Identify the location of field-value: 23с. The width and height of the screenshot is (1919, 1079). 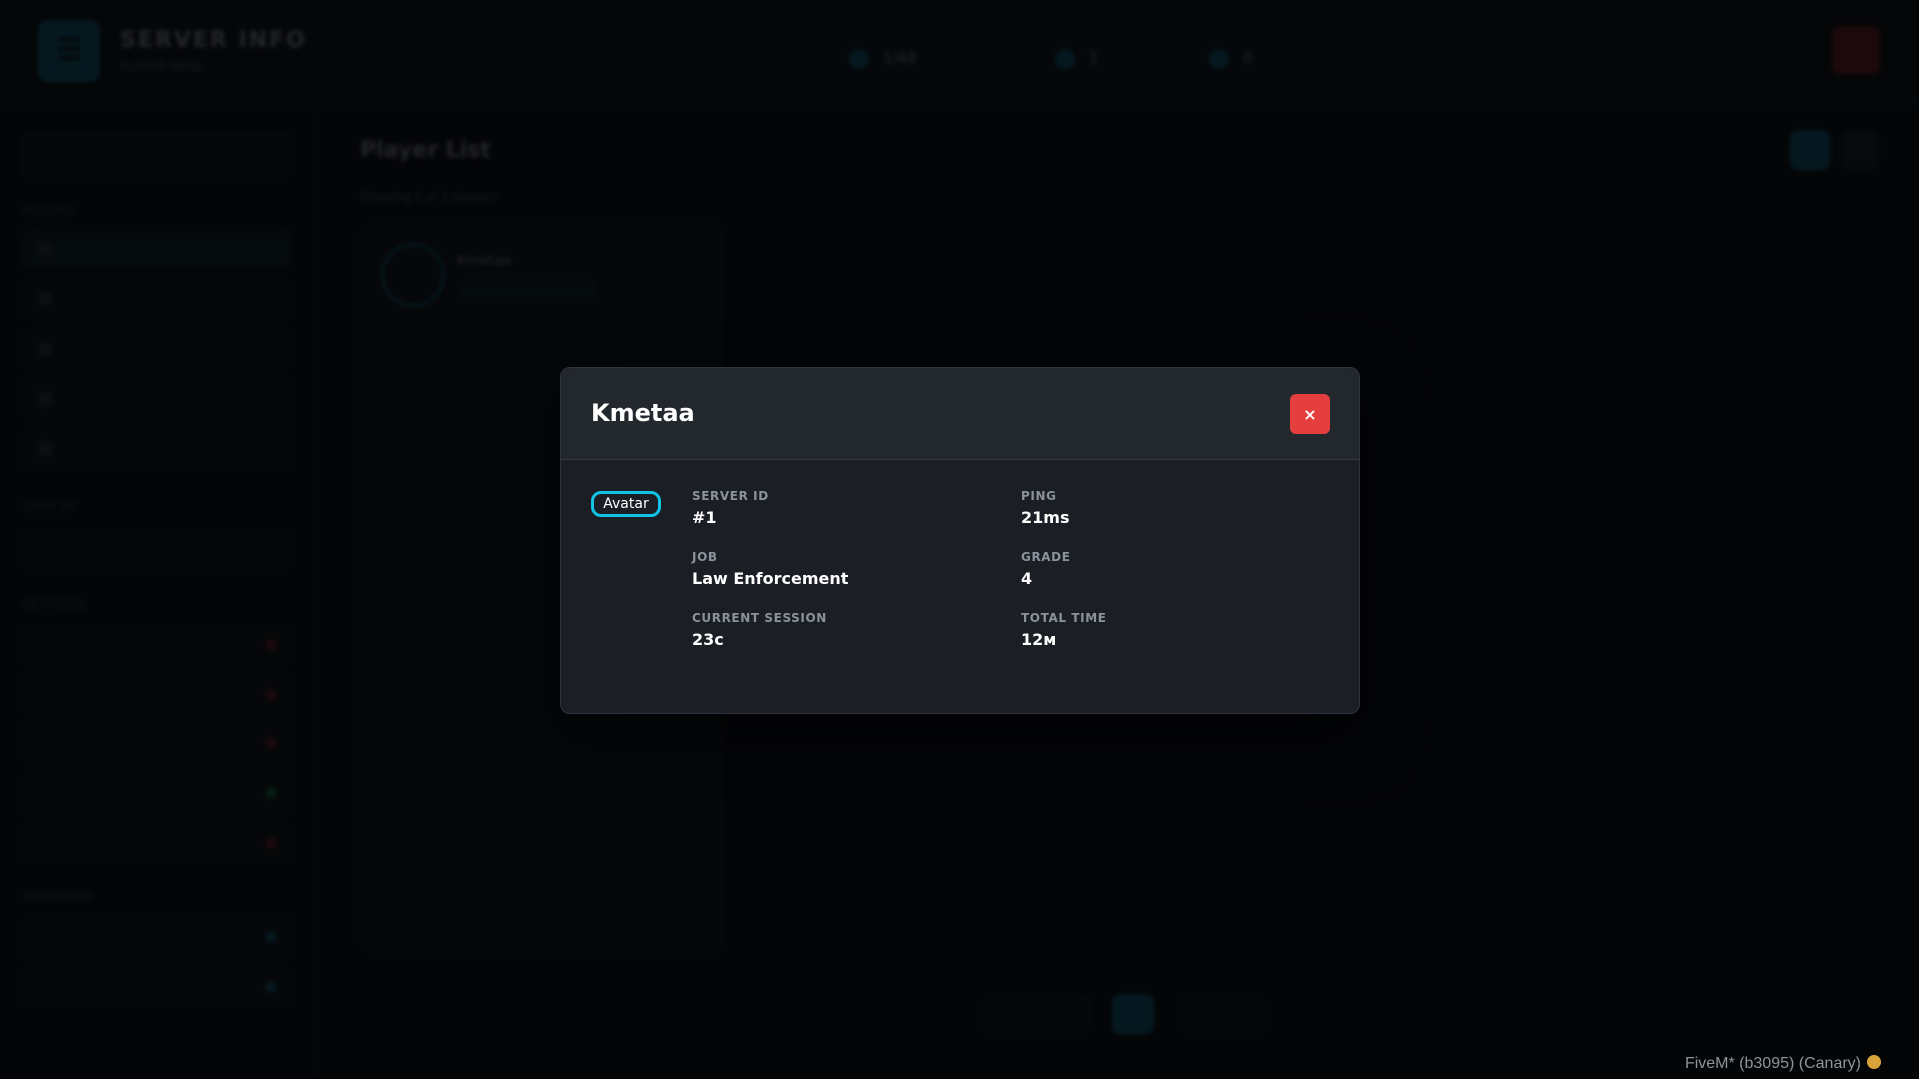
(708, 639).